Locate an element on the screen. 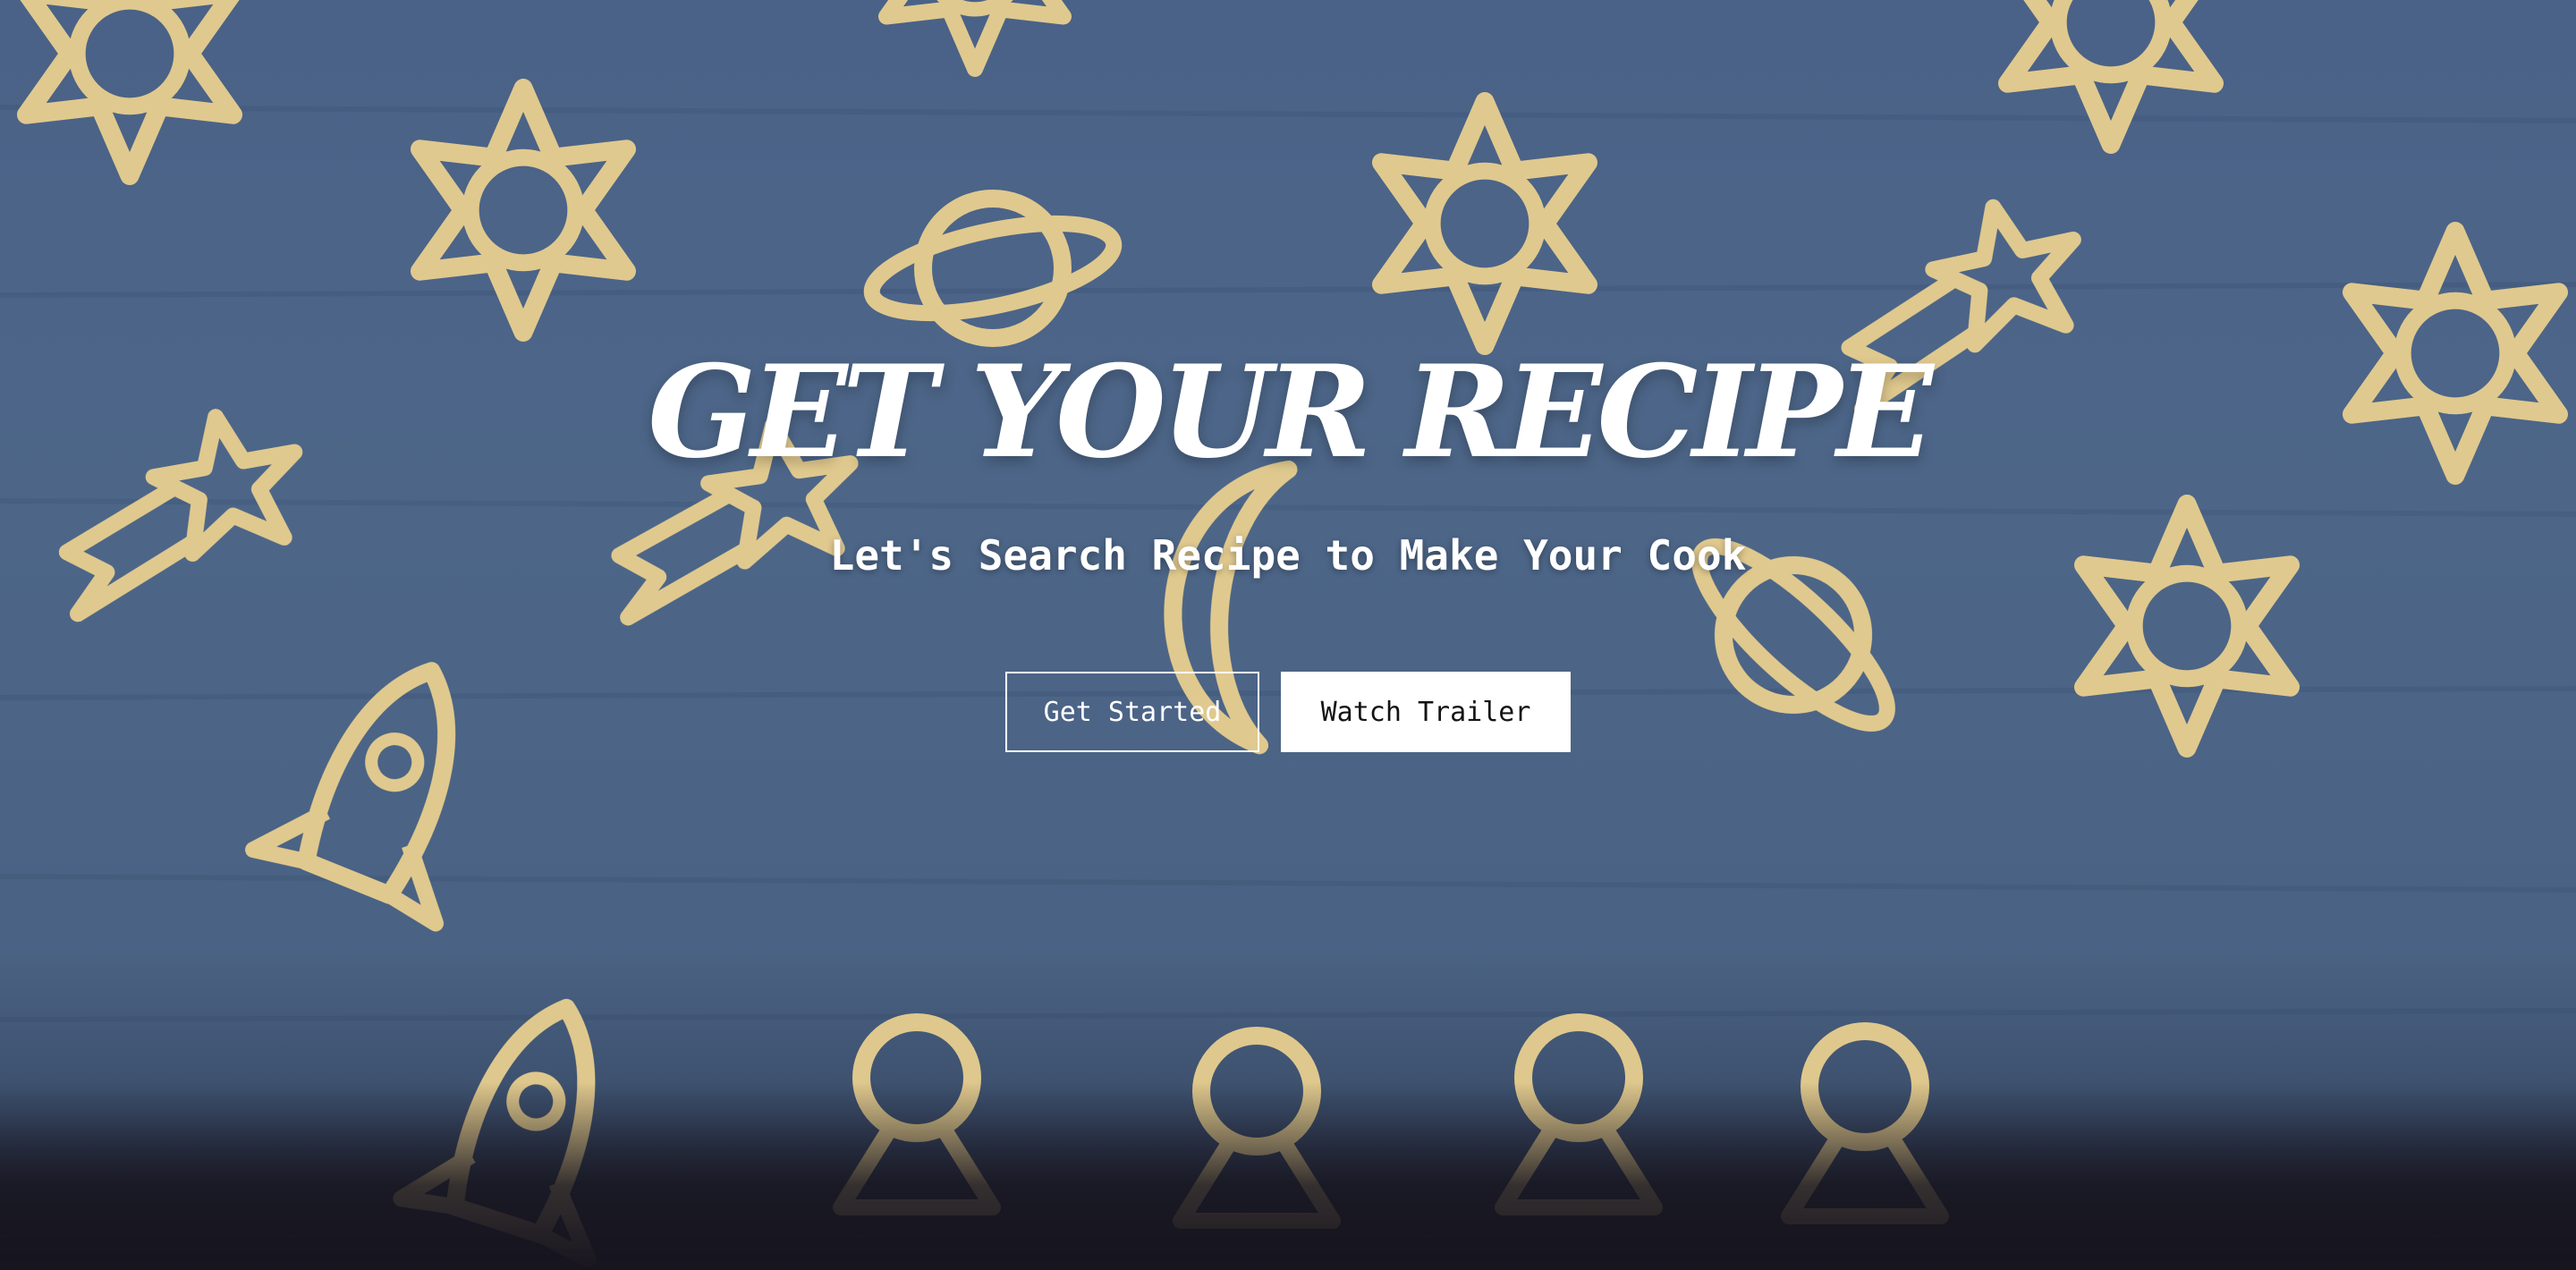 The width and height of the screenshot is (2576, 1270). watch-trailer-button: Watch Trailer is located at coordinates (1426, 712).